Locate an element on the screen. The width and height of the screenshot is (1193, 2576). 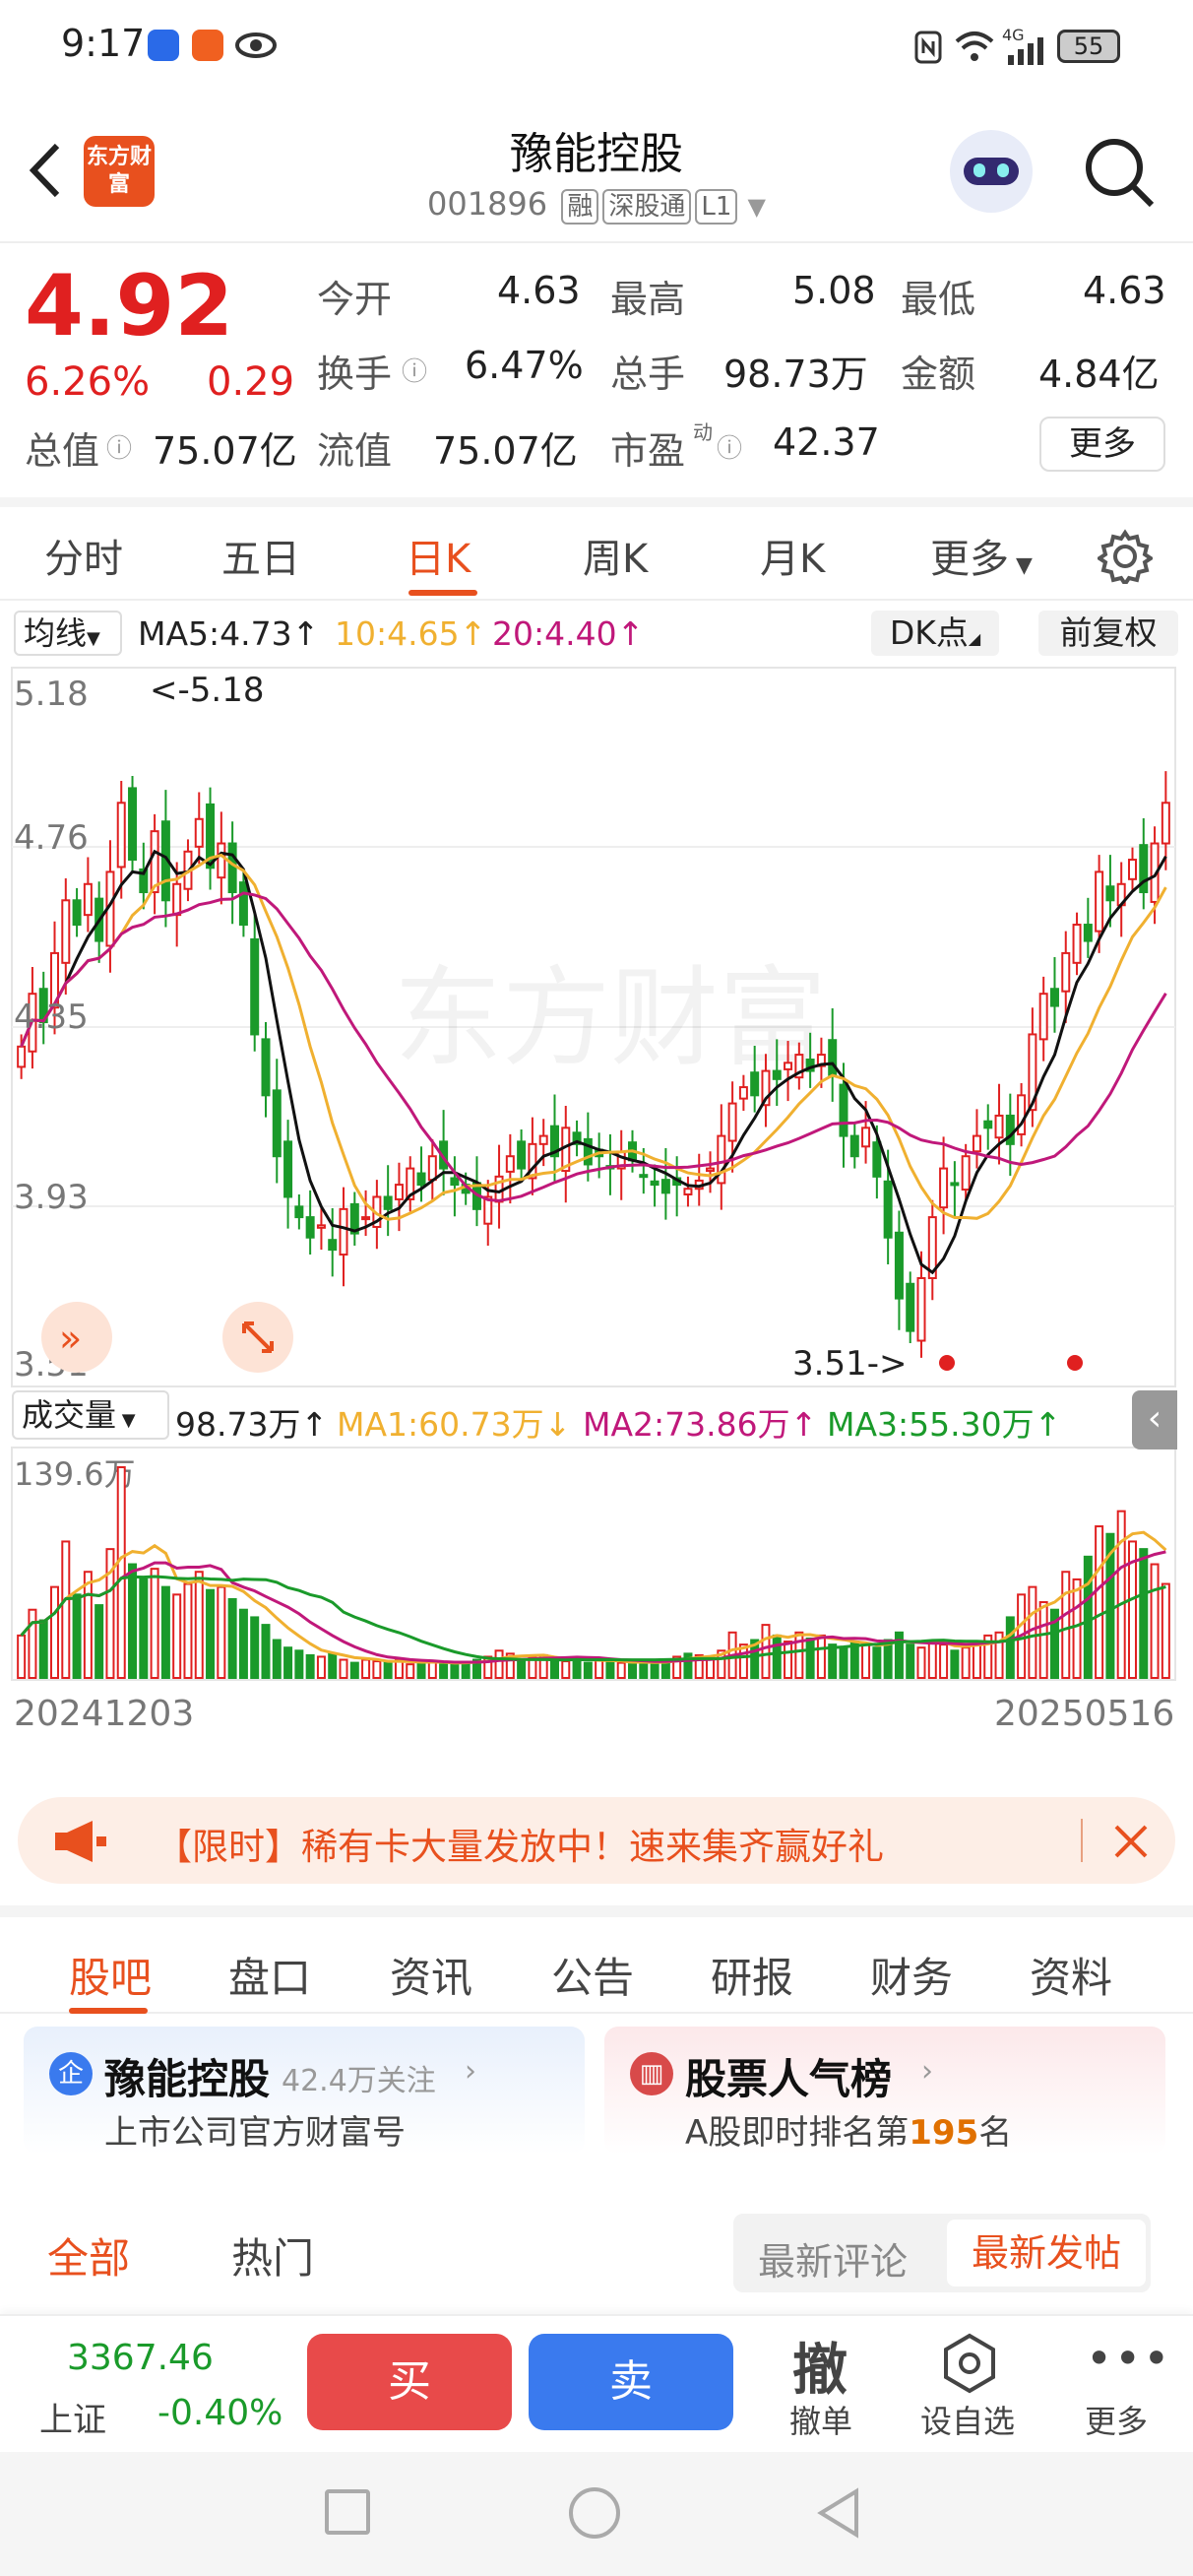
tab-finance: 财务 is located at coordinates (911, 1975).